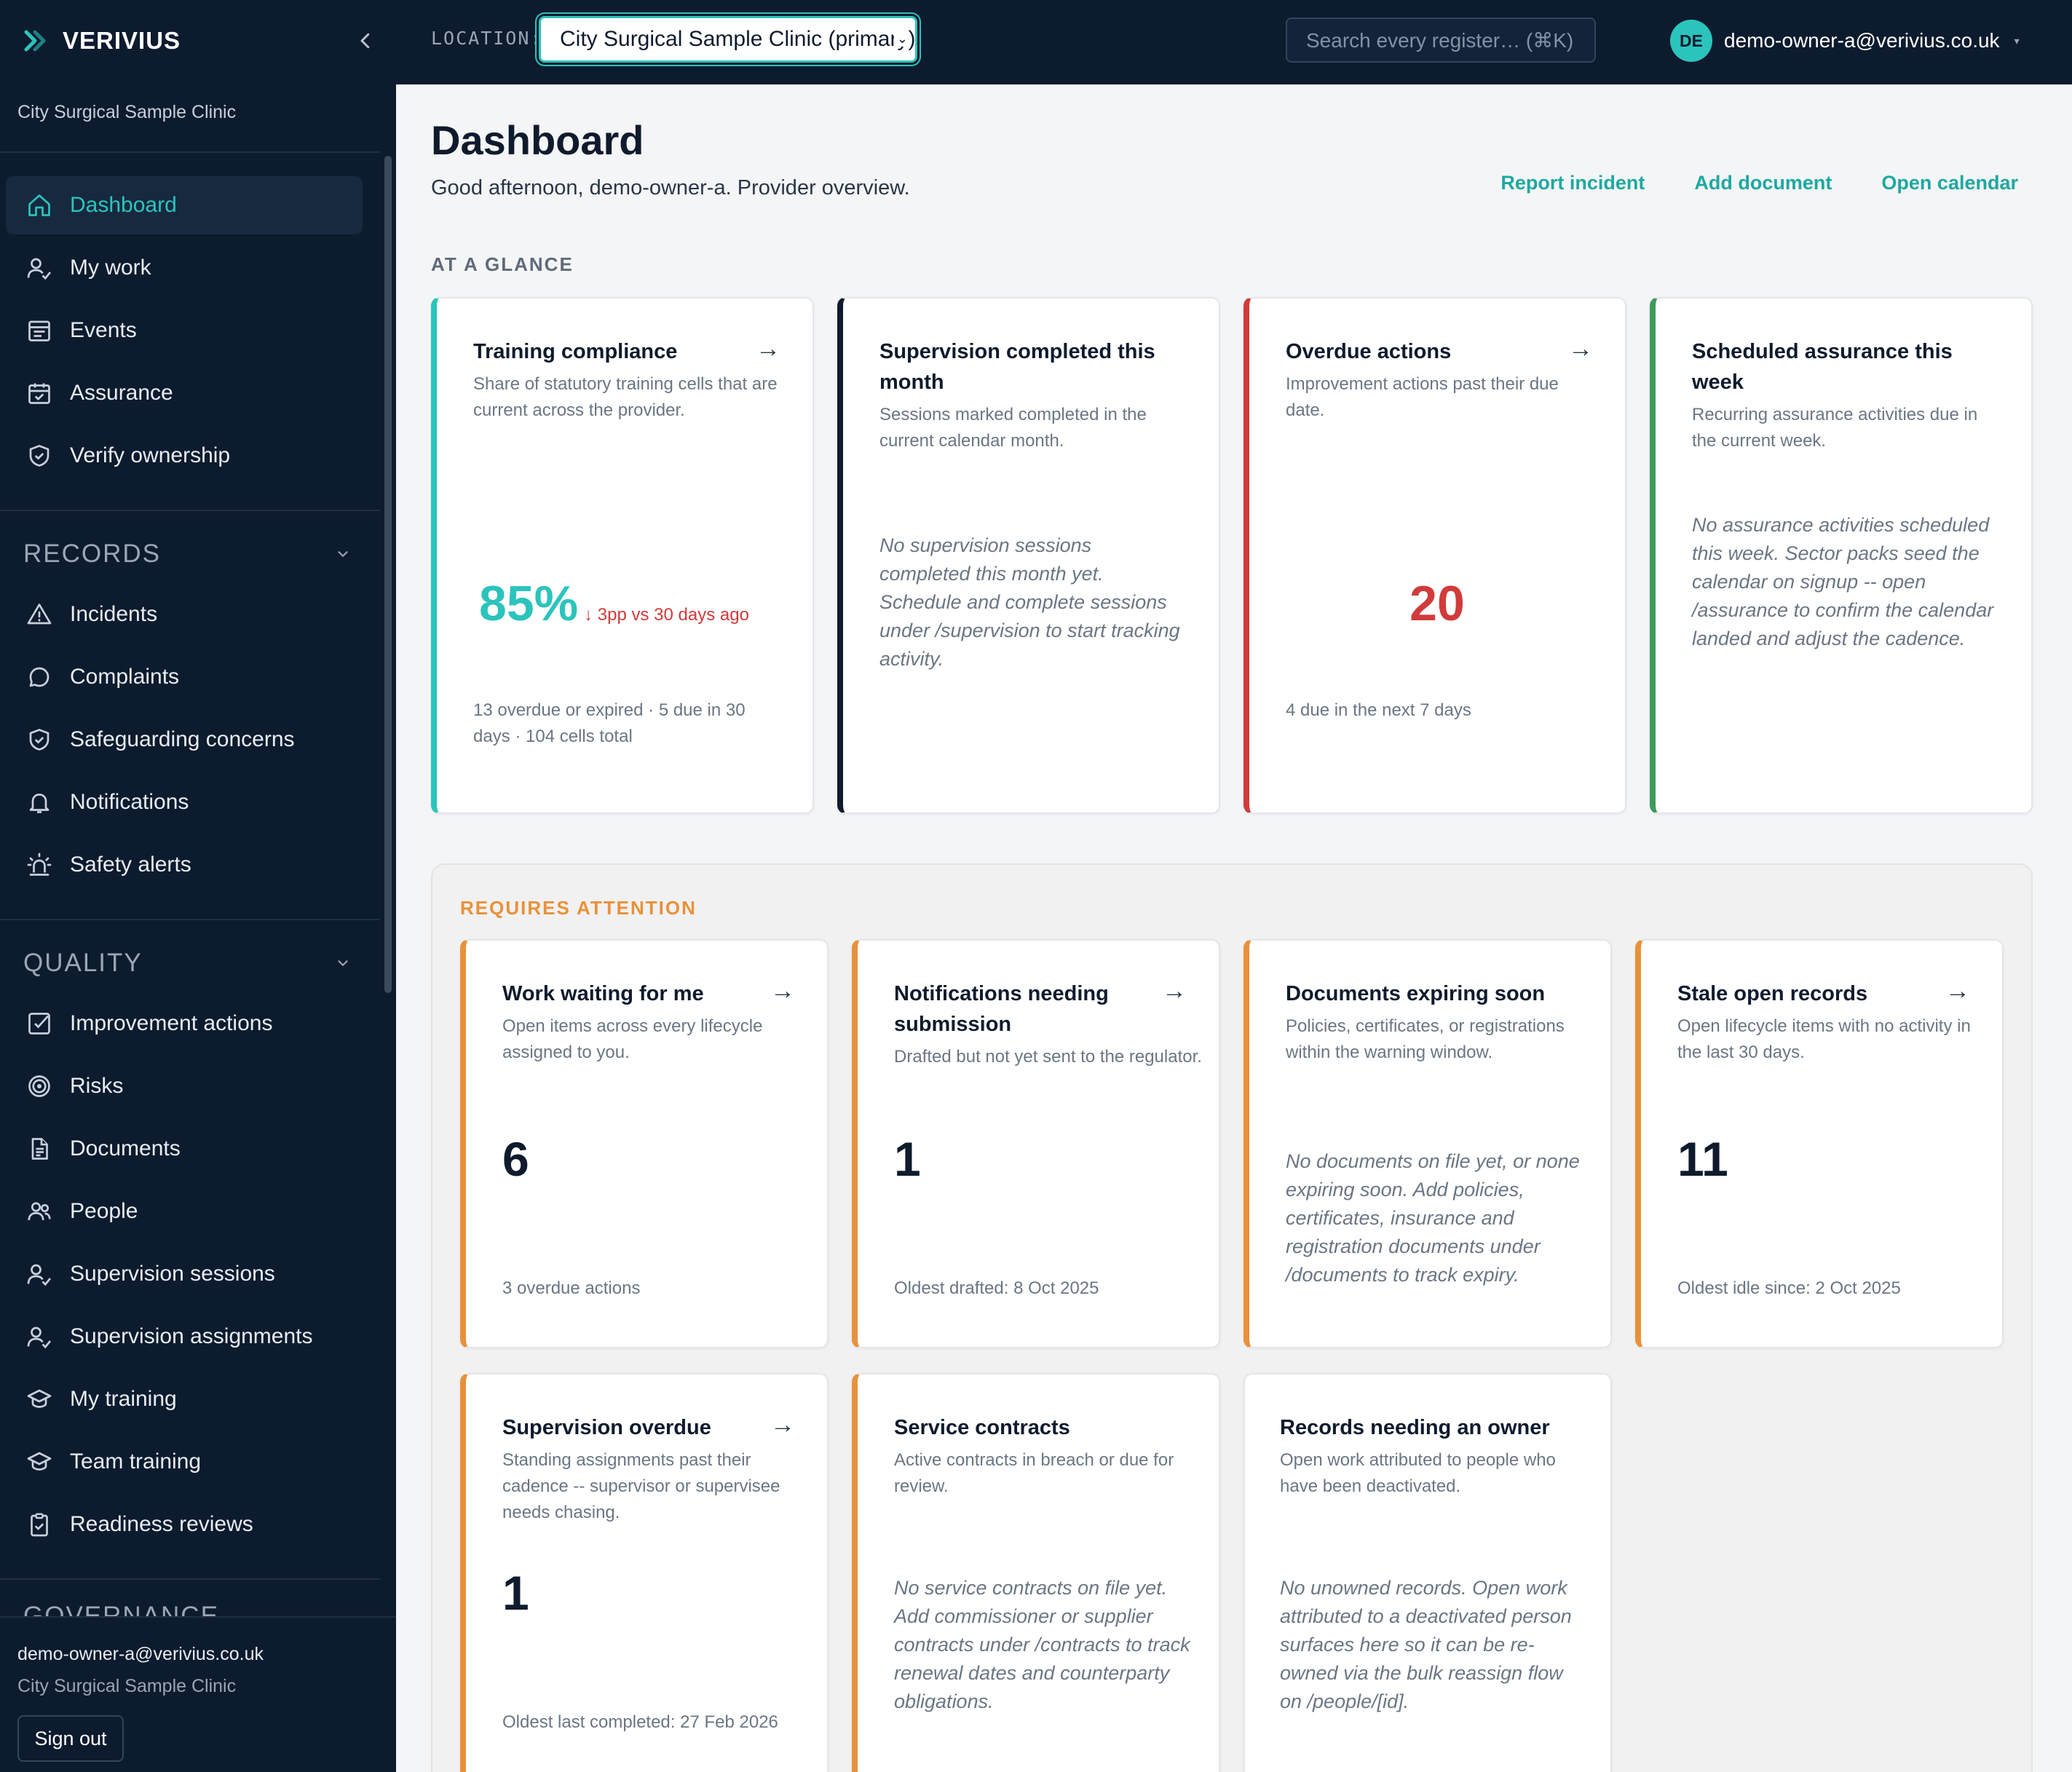  What do you see at coordinates (515, 1159) in the screenshot?
I see `work-waiting-count: 6` at bounding box center [515, 1159].